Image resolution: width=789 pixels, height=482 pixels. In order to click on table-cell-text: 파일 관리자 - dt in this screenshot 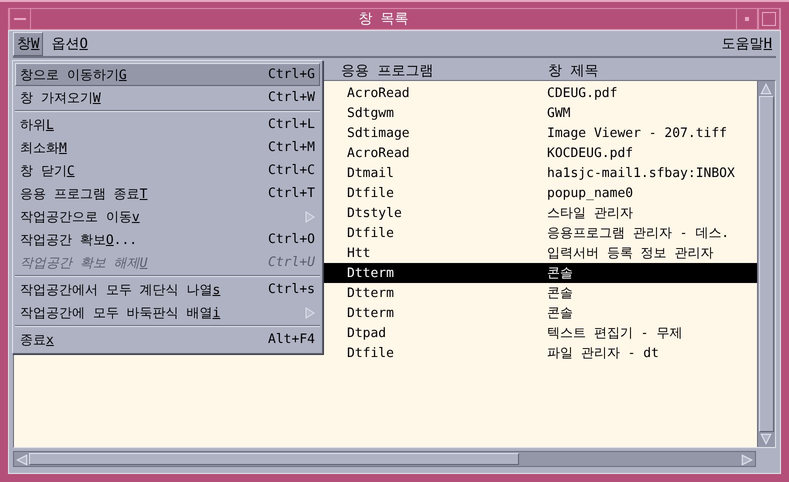, I will do `click(603, 353)`.